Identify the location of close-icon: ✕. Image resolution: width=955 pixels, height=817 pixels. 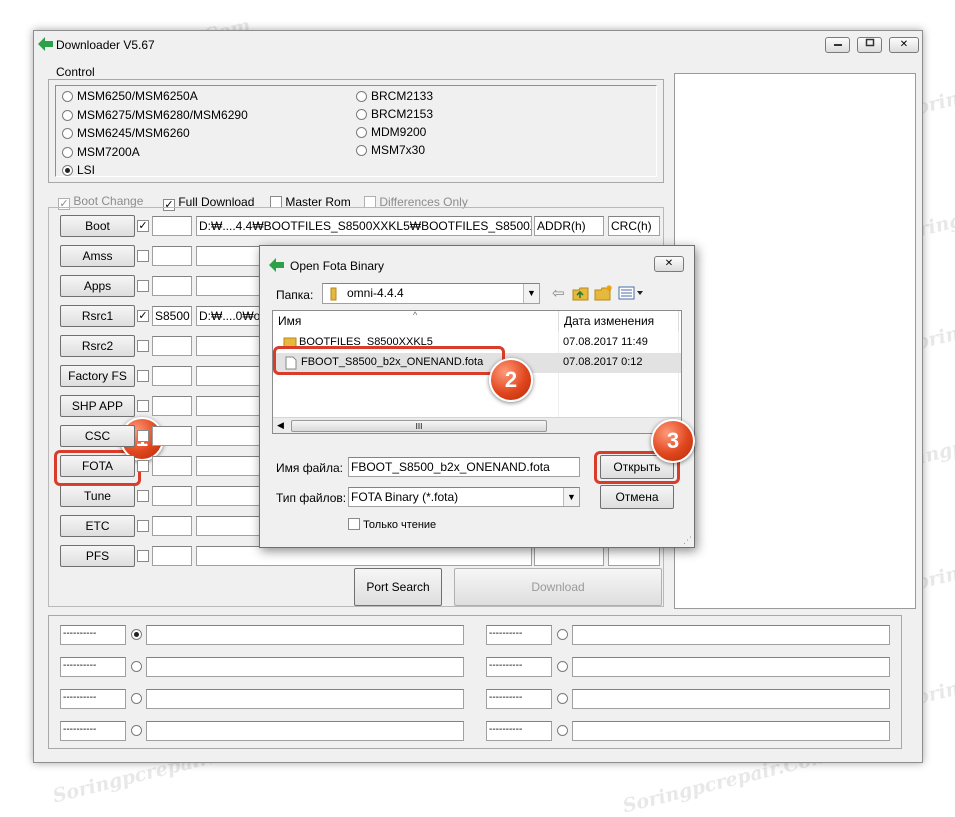
(904, 44).